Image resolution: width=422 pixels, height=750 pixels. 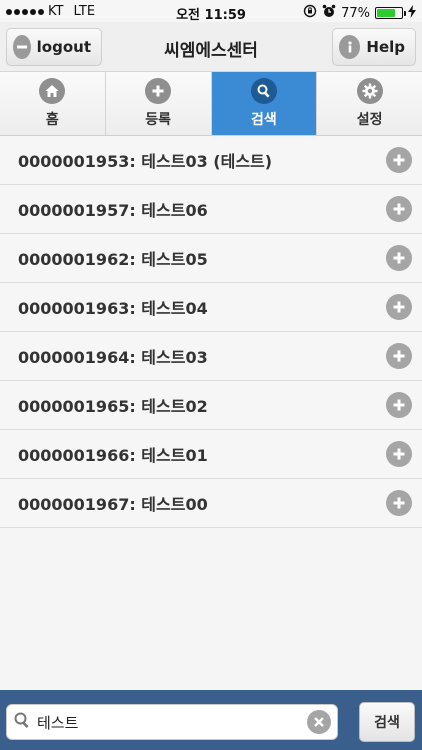 What do you see at coordinates (113, 455) in the screenshot?
I see `list-item-label: 0000001966: 테스트01` at bounding box center [113, 455].